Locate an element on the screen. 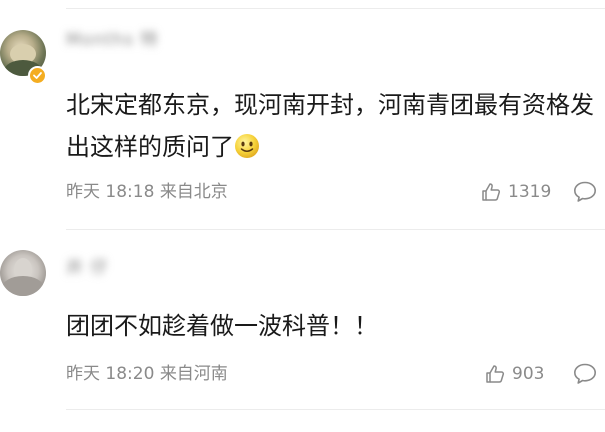 The image size is (605, 432). comment-source: 来自北京 is located at coordinates (193, 192).